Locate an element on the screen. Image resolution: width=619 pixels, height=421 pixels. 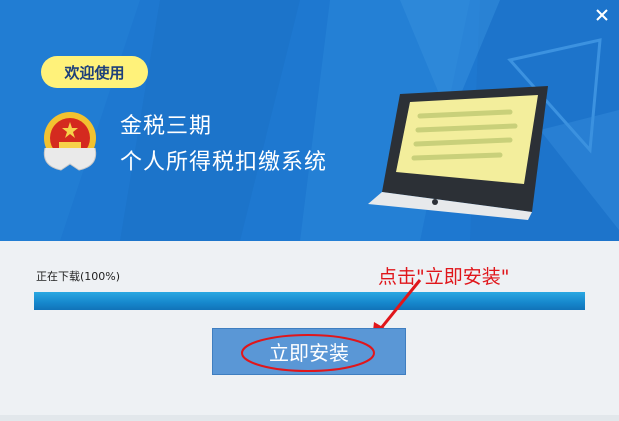
download-status: 正在下载(100%) is located at coordinates (78, 276).